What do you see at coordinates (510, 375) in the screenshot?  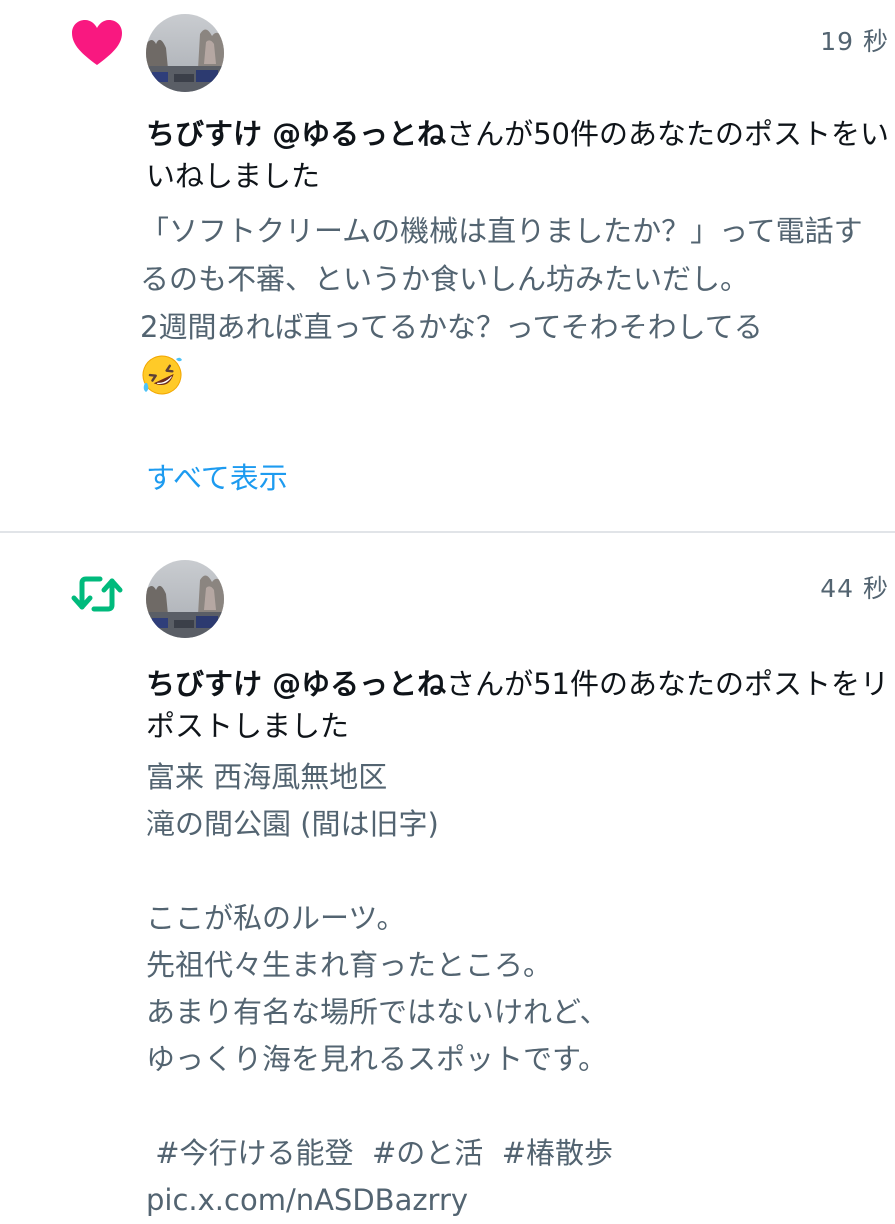 I see `rolling-on-floor-laughing-emoji` at bounding box center [510, 375].